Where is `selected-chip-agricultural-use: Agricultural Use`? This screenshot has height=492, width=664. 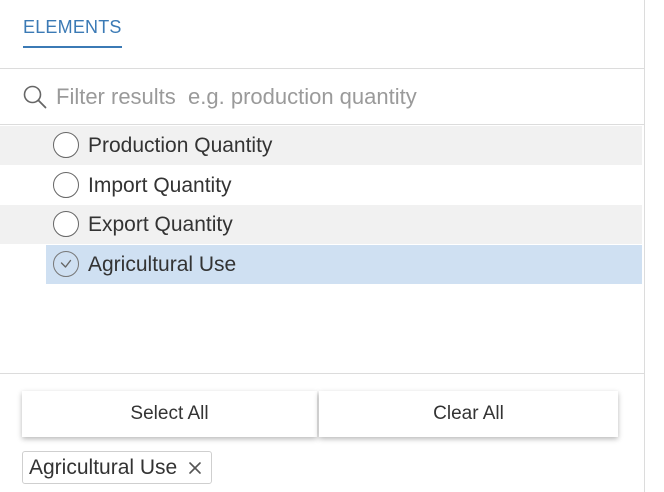 selected-chip-agricultural-use: Agricultural Use is located at coordinates (117, 467).